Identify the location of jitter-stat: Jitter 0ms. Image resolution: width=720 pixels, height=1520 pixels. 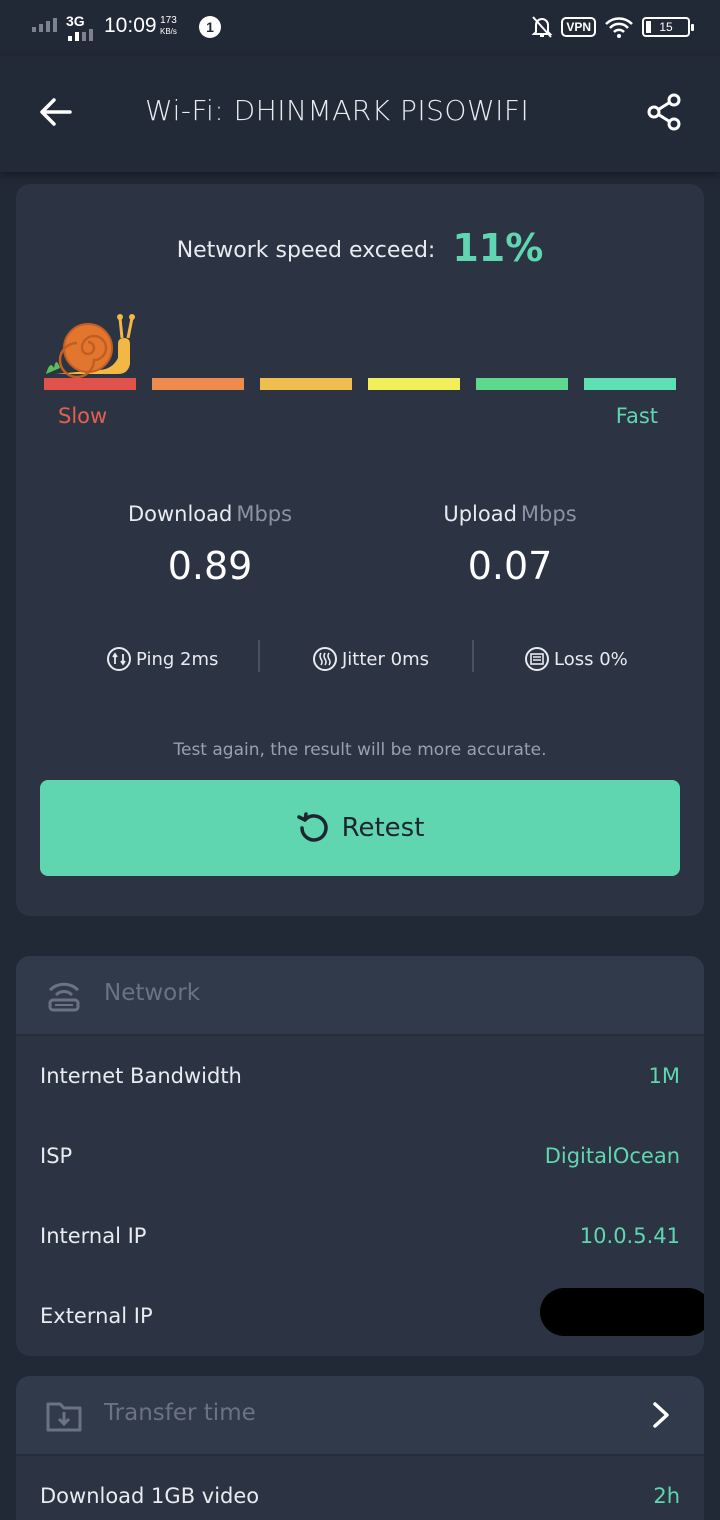
(370, 659).